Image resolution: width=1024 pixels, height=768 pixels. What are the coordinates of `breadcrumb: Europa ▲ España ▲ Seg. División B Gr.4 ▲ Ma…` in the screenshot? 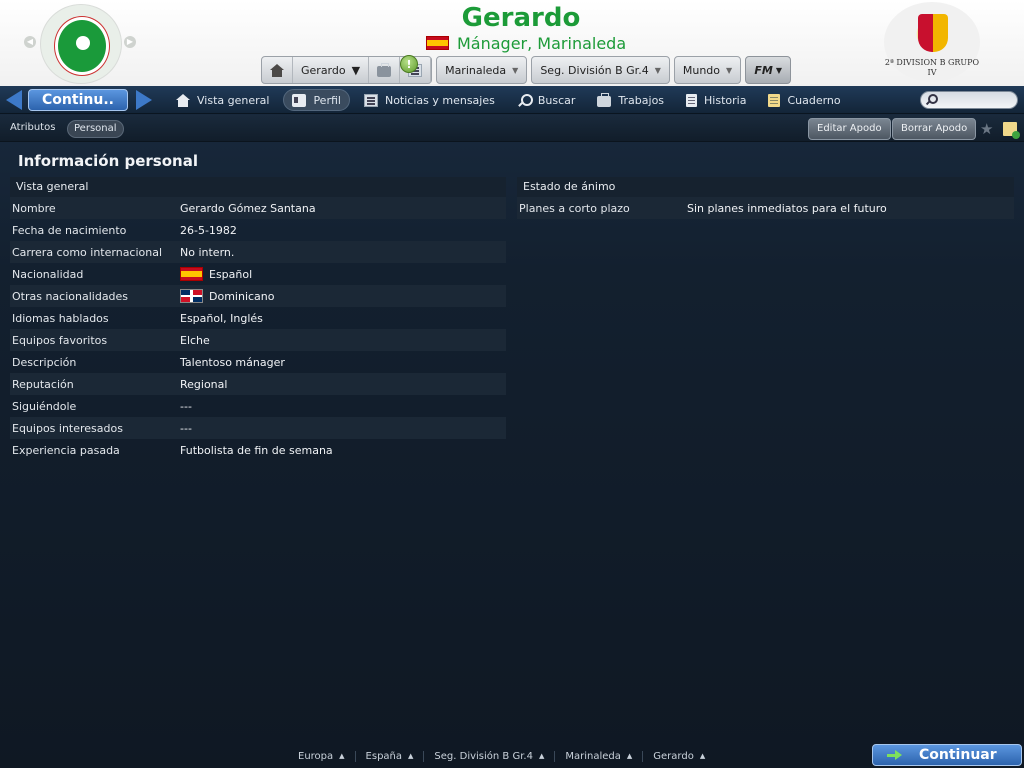 It's located at (501, 756).